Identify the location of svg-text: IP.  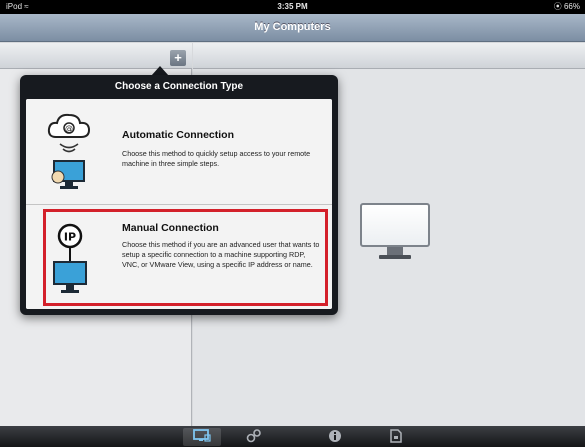
(70, 237).